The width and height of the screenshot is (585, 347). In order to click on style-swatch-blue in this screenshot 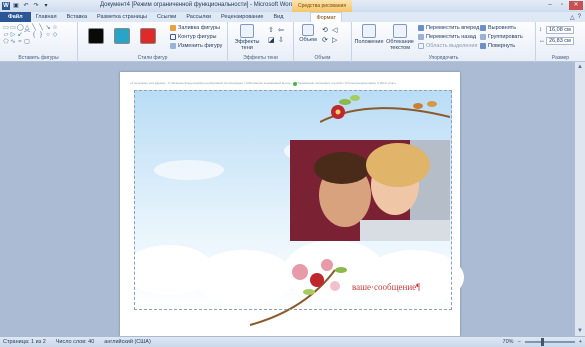, I will do `click(122, 36)`.